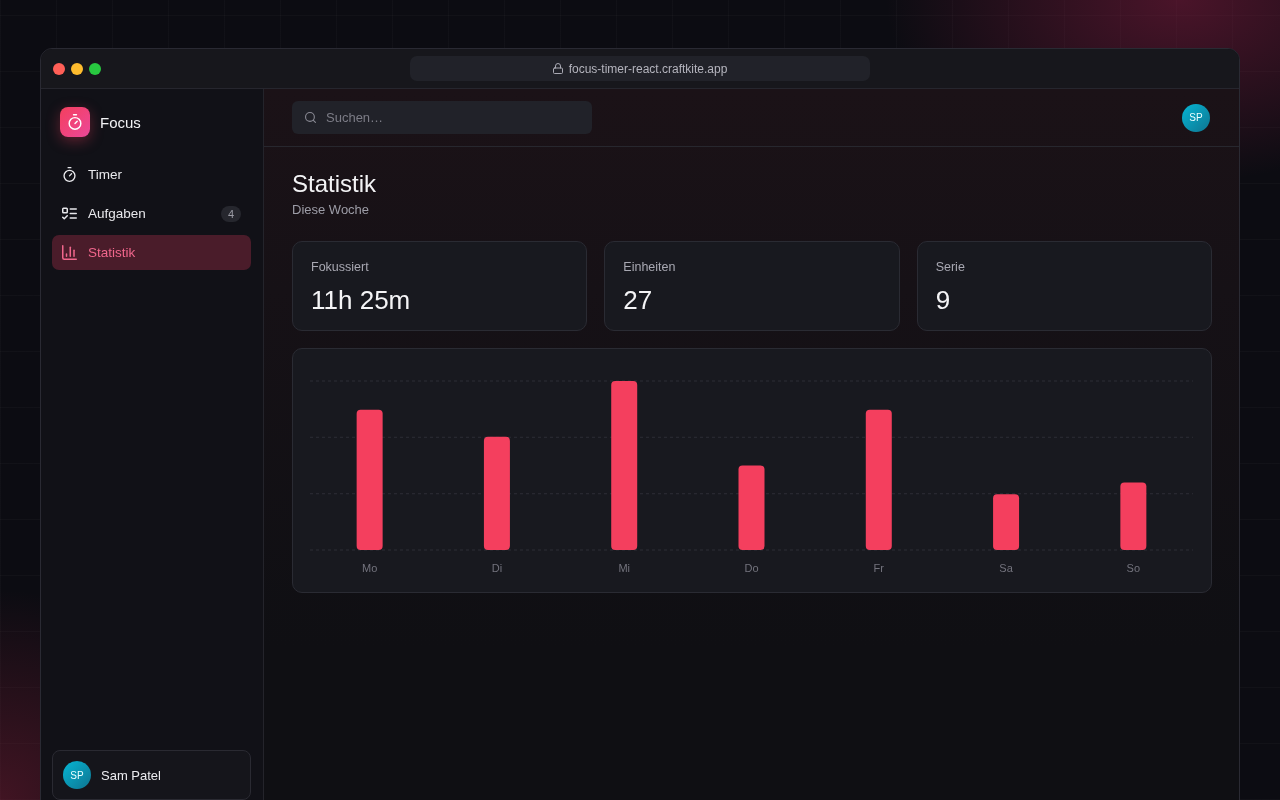 This screenshot has width=1280, height=800. I want to click on stat-value: 9, so click(943, 300).